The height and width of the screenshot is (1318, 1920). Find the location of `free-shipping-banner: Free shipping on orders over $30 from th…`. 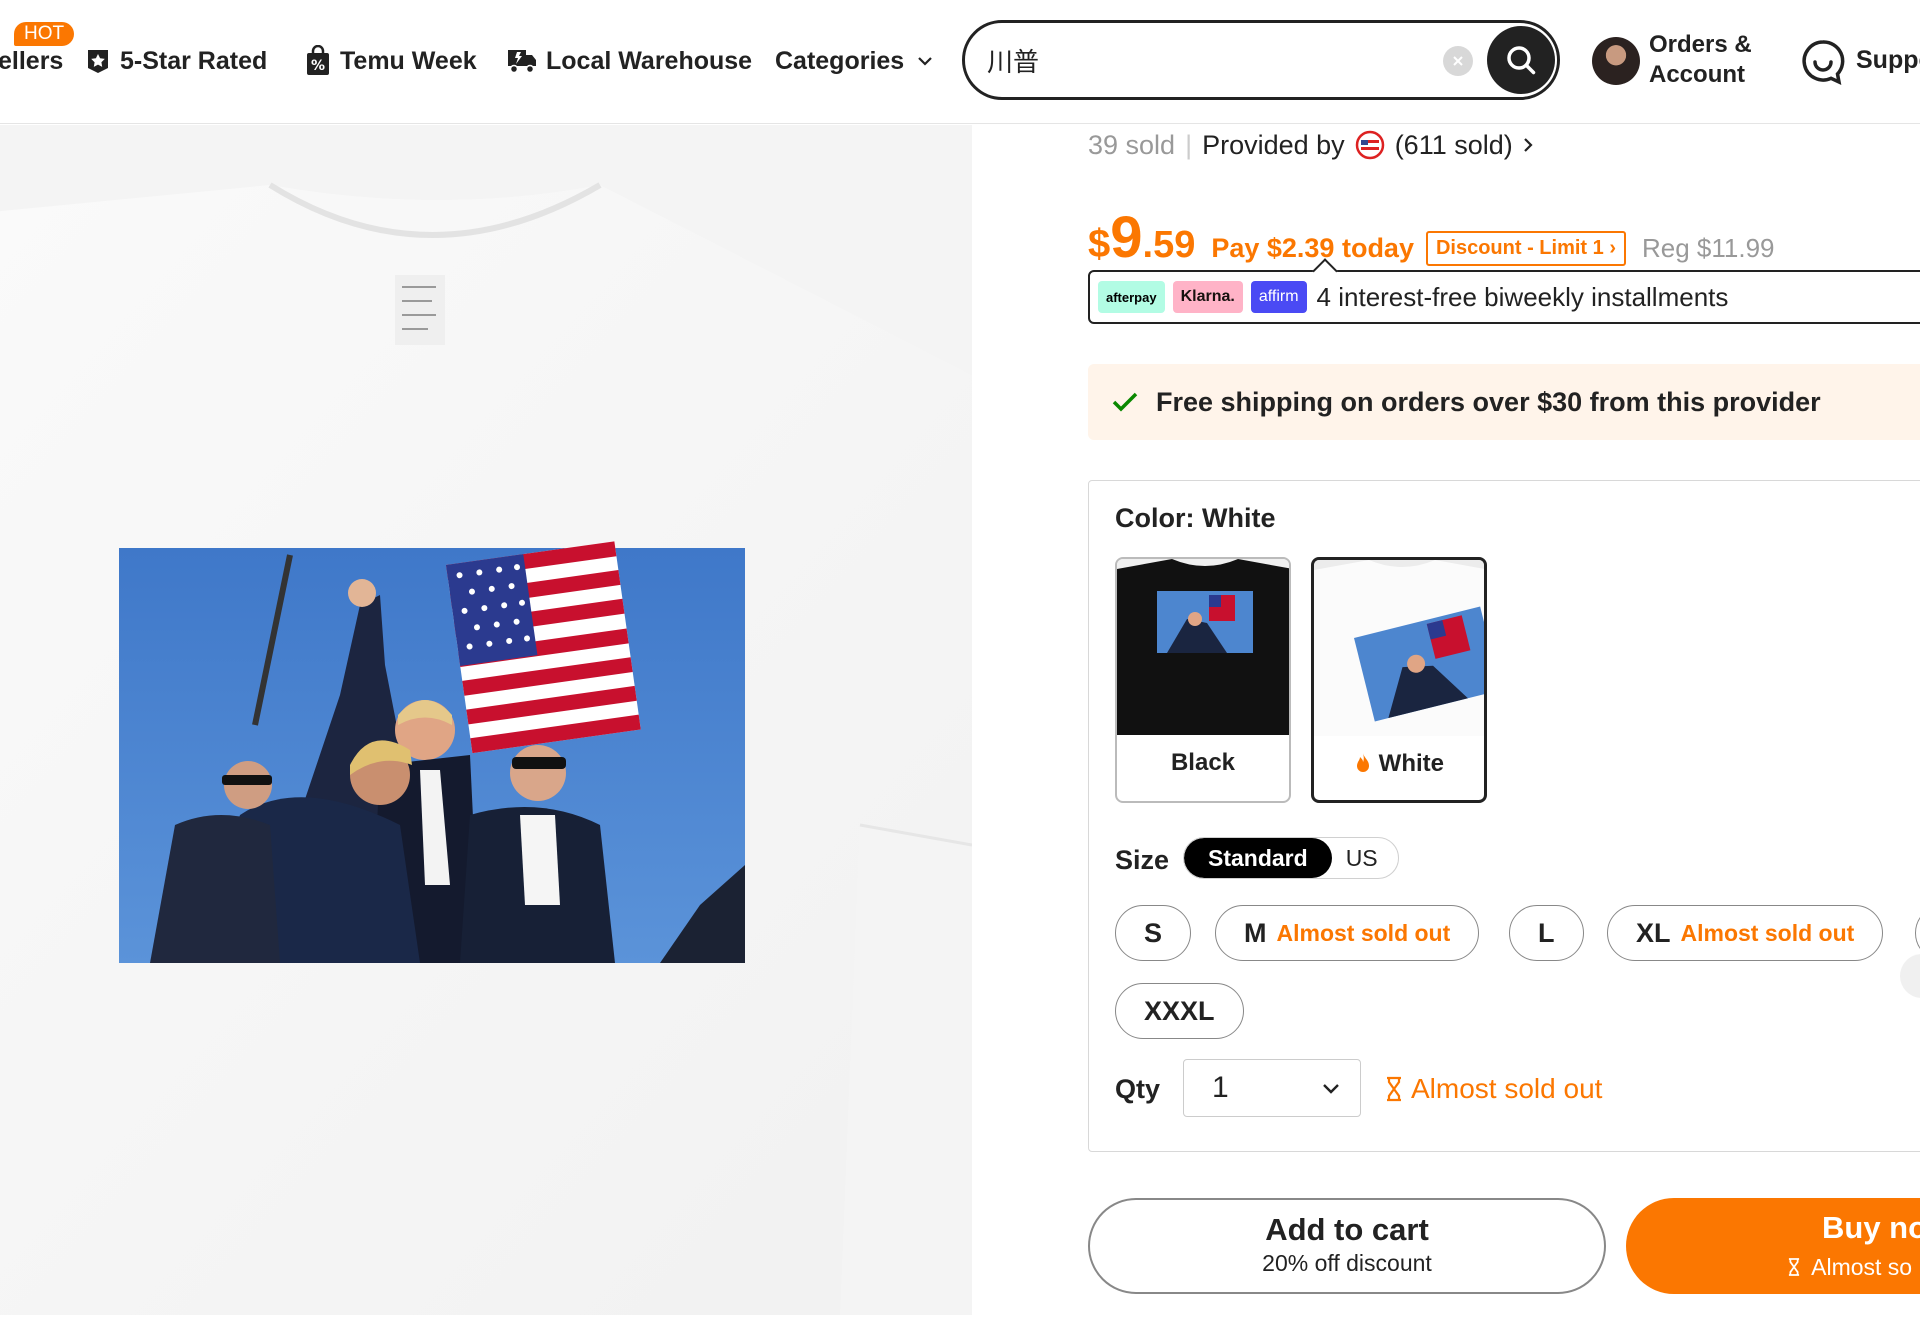

free-shipping-banner: Free shipping on orders over $30 from th… is located at coordinates (1504, 402).